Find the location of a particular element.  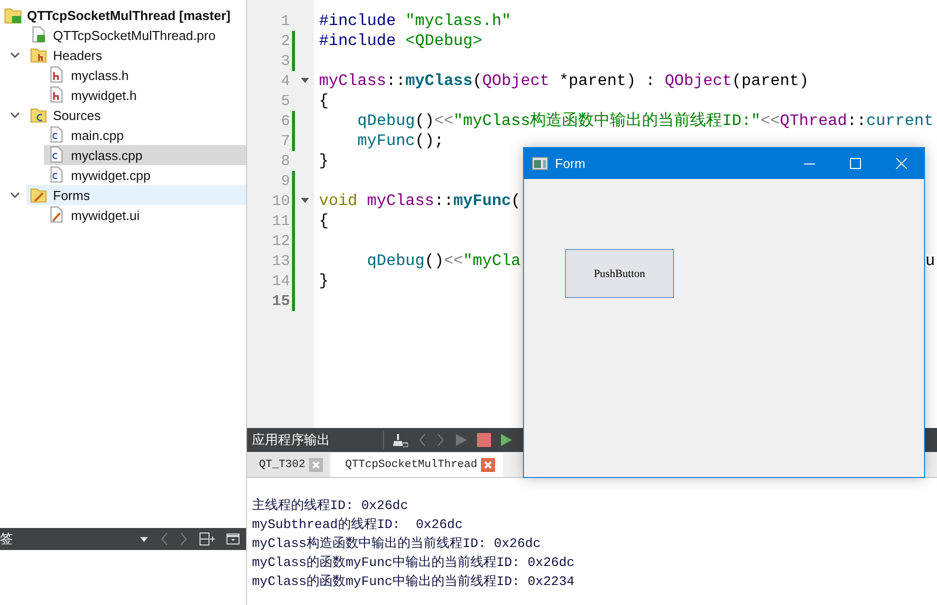

line-number: 15 is located at coordinates (280, 301).